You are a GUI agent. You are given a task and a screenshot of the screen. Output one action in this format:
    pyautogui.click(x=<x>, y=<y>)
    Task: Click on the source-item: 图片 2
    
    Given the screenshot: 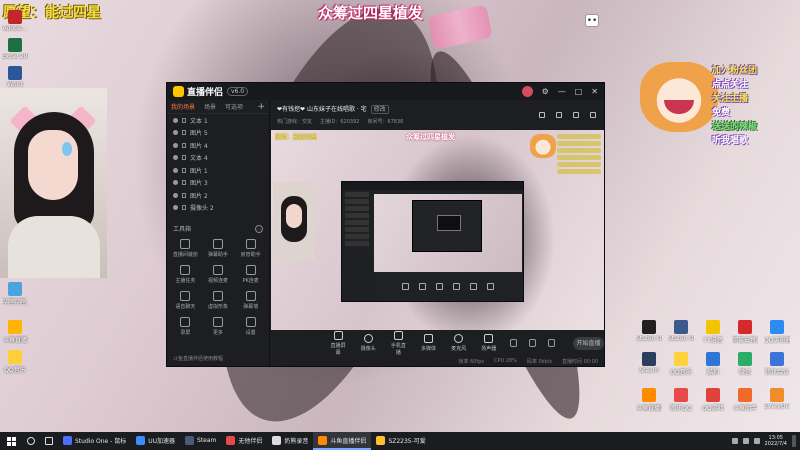 What is the action you would take?
    pyautogui.click(x=218, y=195)
    